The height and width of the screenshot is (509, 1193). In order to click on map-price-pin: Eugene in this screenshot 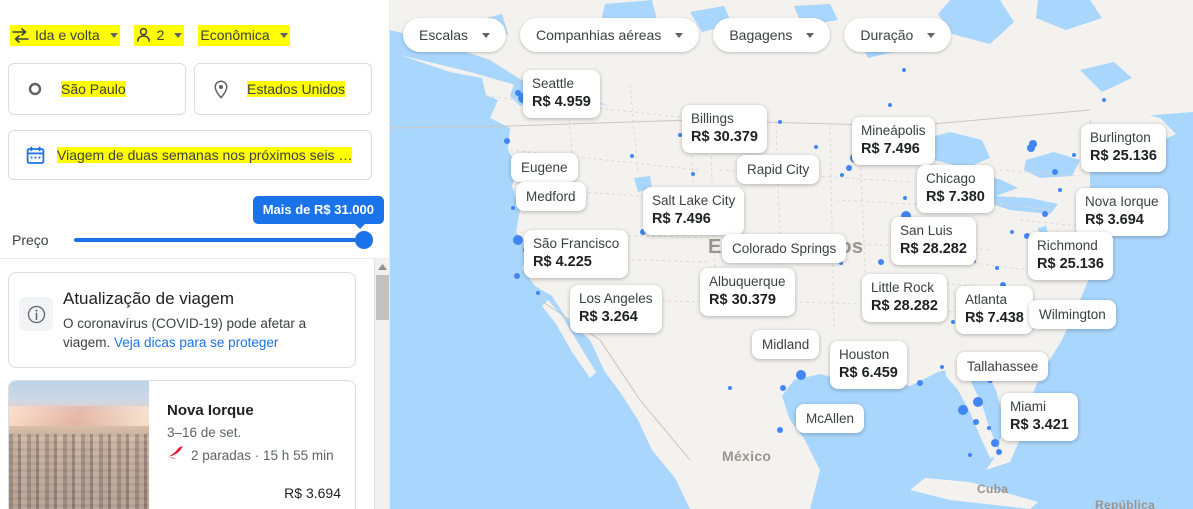, I will do `click(544, 167)`.